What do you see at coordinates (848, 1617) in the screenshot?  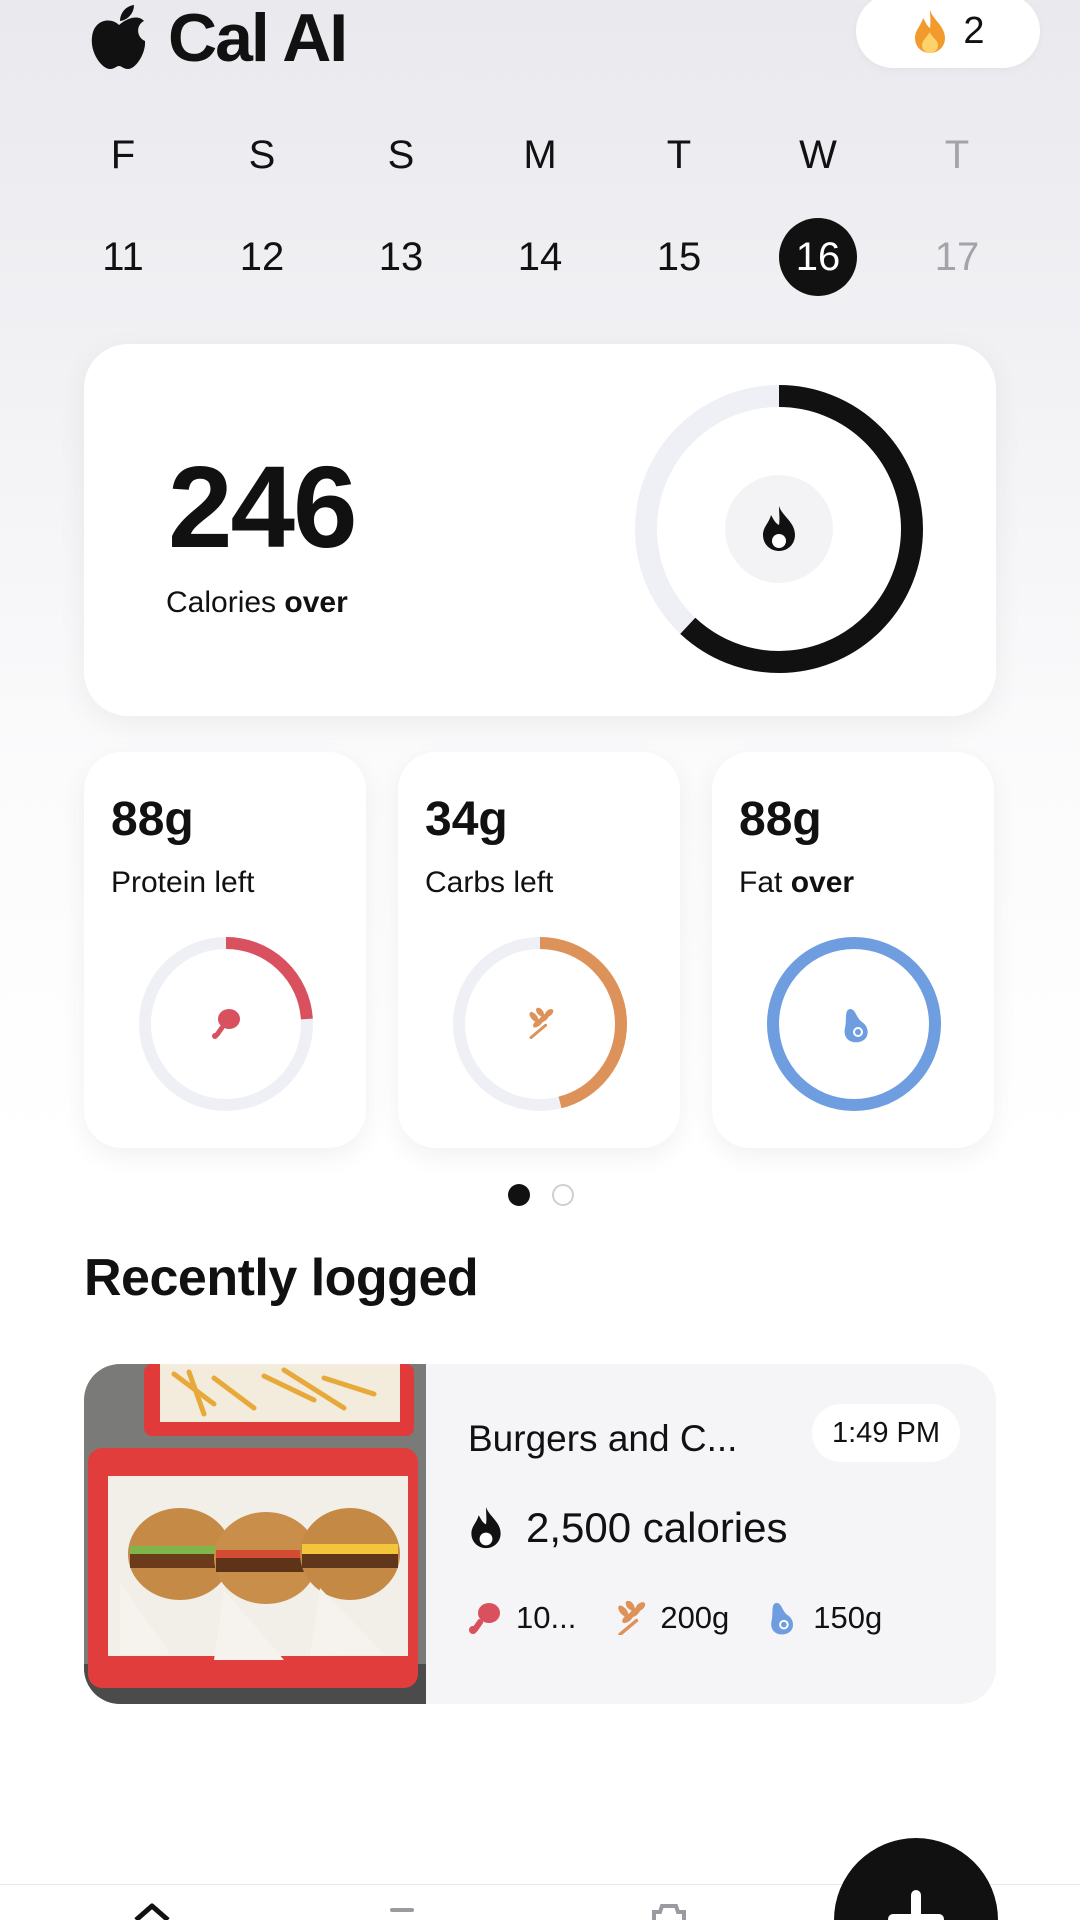 I see `meal-fat-value: 150g` at bounding box center [848, 1617].